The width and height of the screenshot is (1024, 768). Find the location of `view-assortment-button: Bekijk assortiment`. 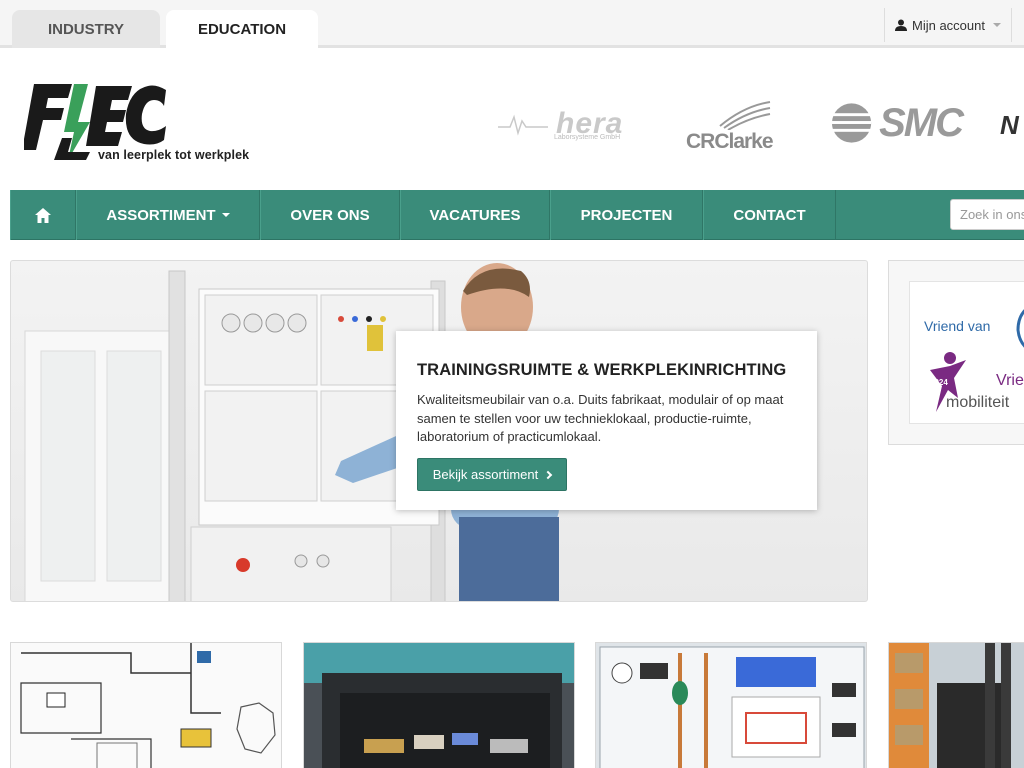

view-assortment-button: Bekijk assortiment is located at coordinates (492, 474).